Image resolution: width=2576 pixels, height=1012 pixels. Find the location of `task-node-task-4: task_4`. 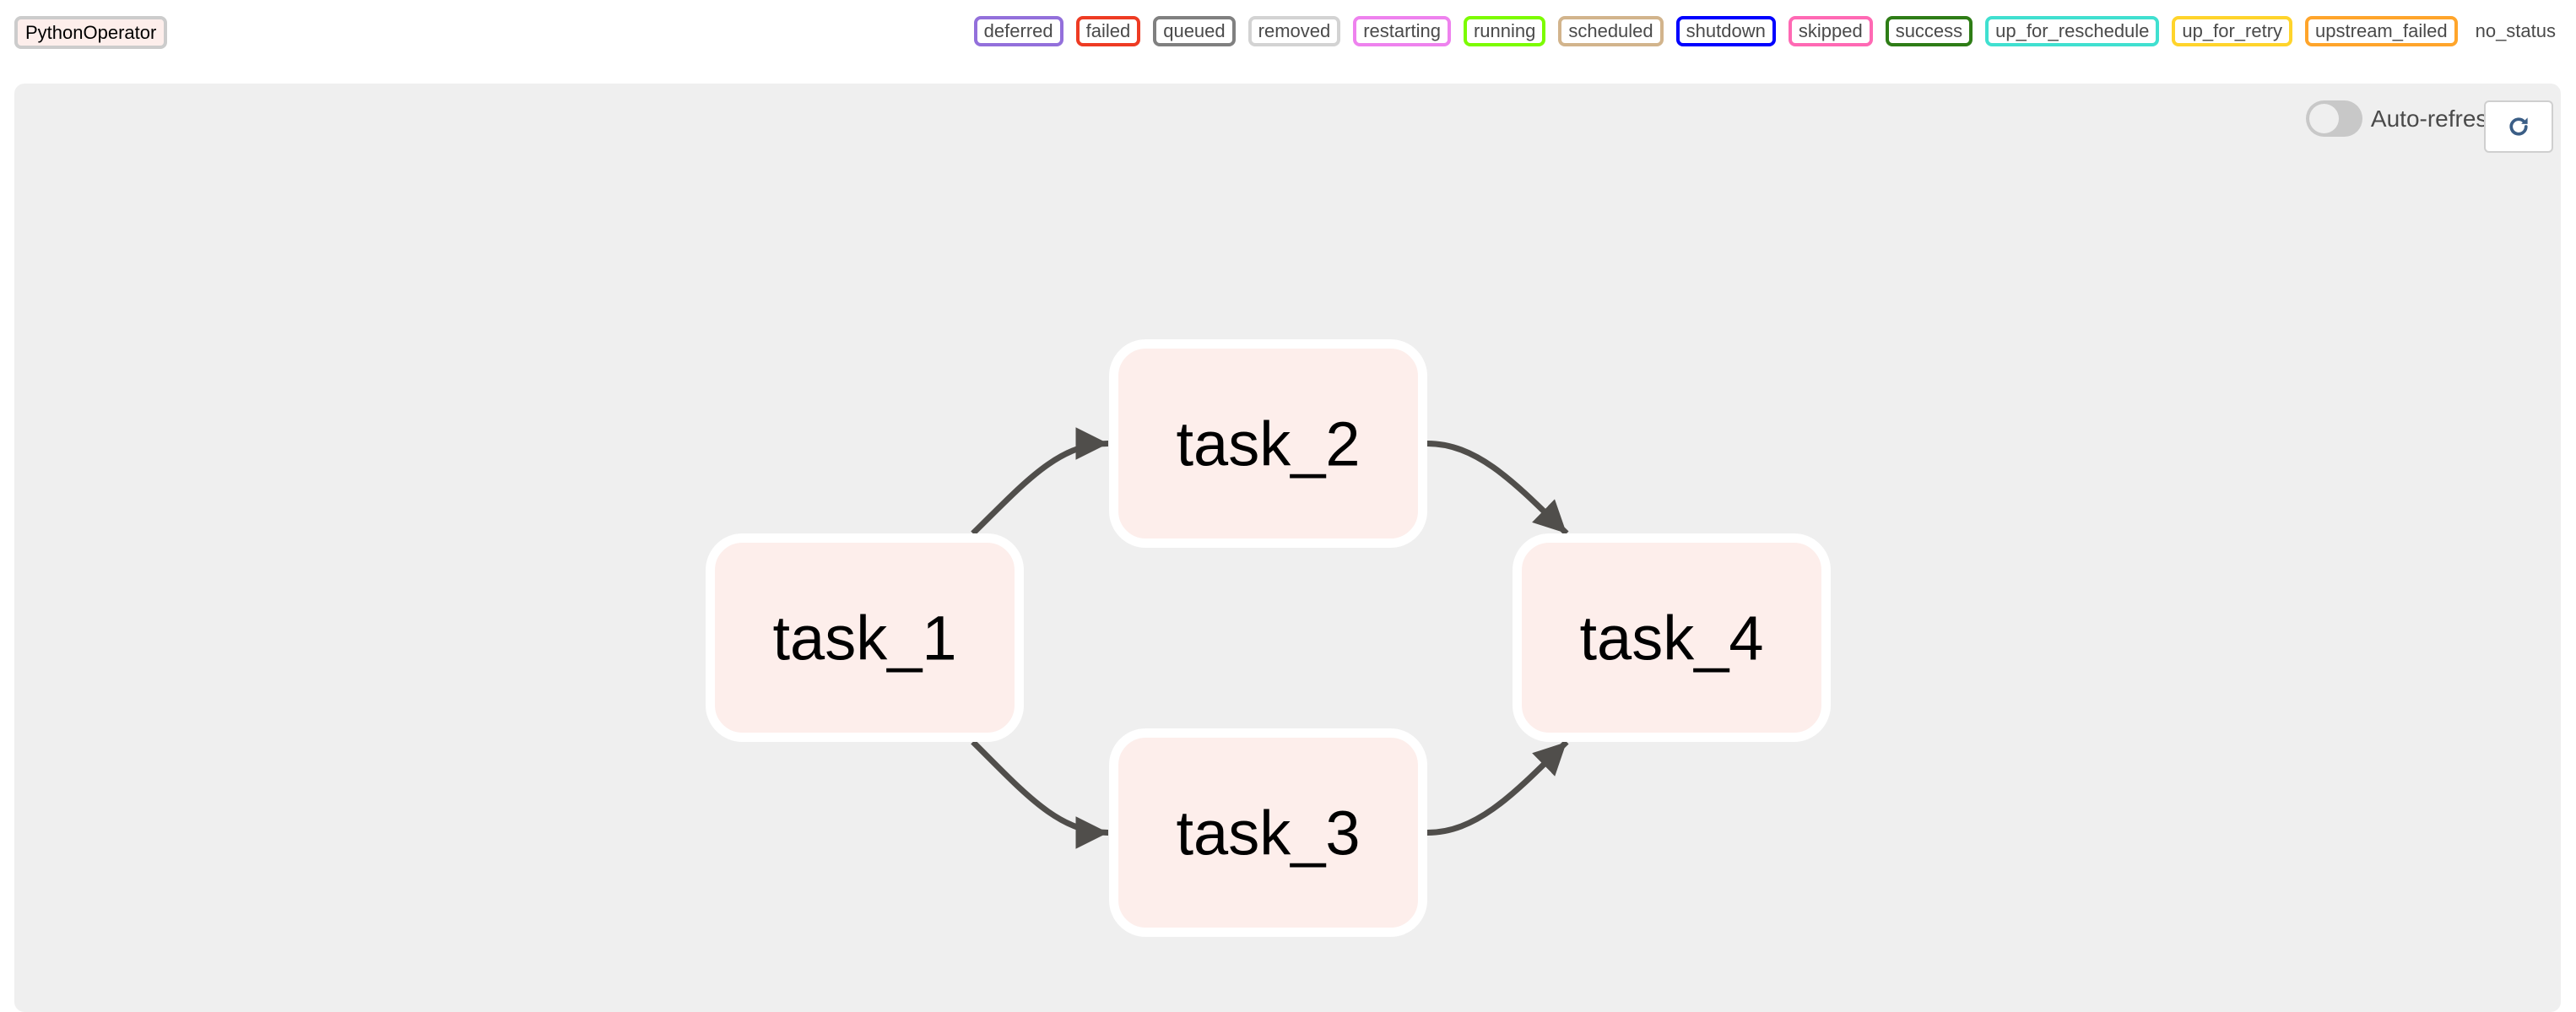

task-node-task-4: task_4 is located at coordinates (1672, 637).